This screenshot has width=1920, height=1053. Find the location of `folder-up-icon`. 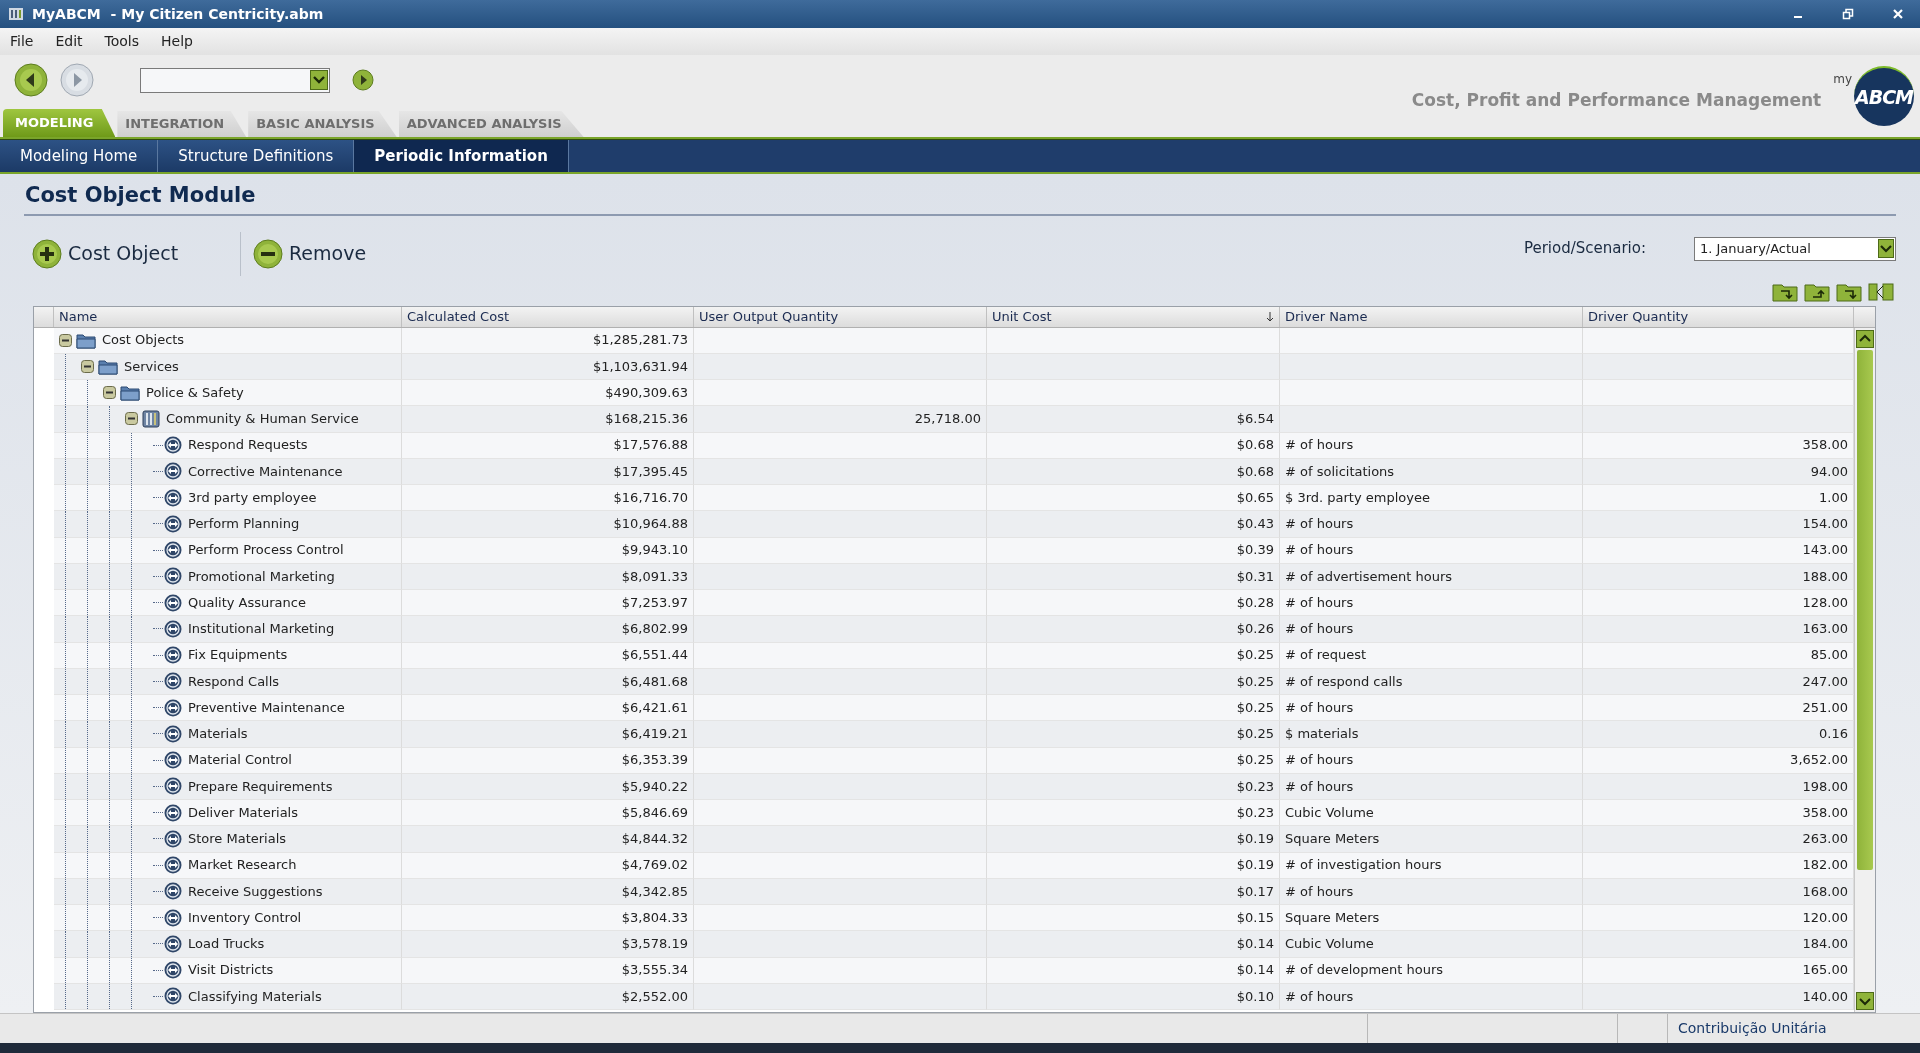

folder-up-icon is located at coordinates (1817, 291).